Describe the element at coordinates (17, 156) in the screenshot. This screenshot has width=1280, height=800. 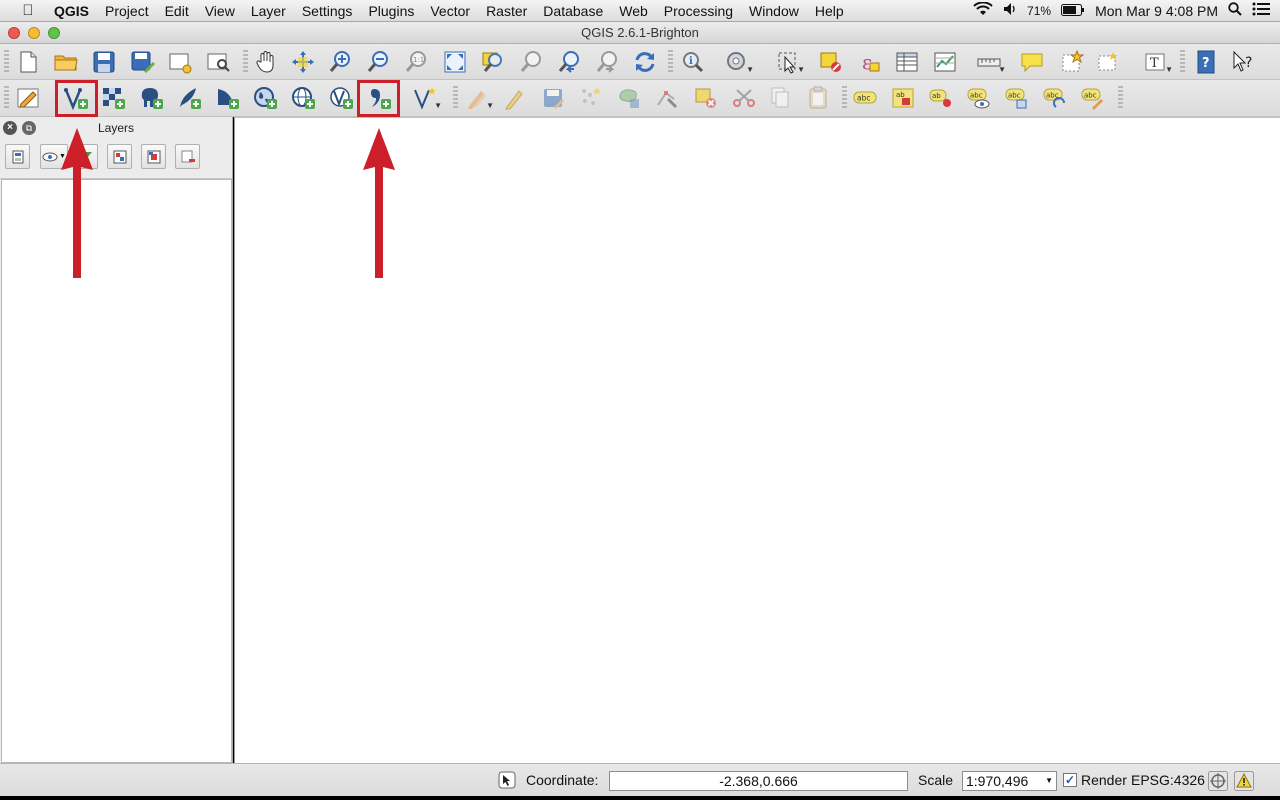
I see `open-layer-styling-button` at that location.